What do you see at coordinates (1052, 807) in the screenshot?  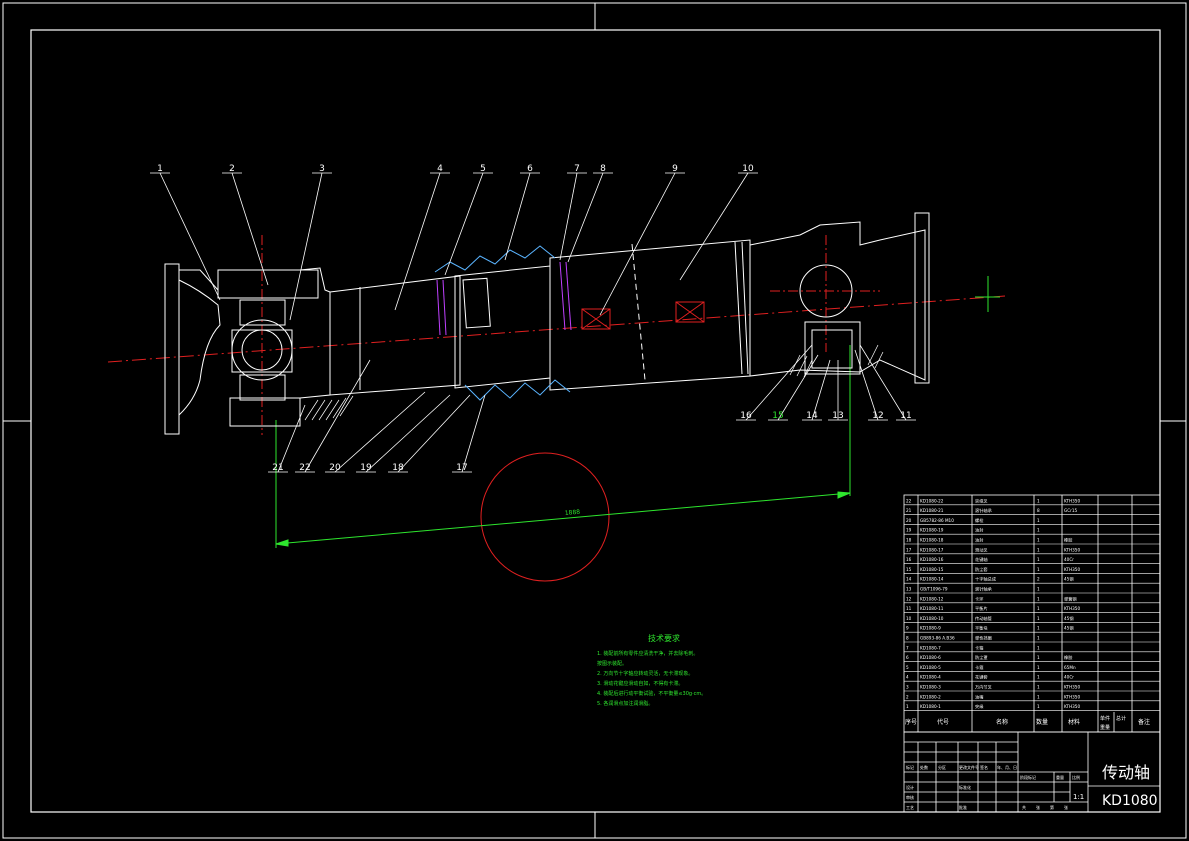 I see `tb-label: 第` at bounding box center [1052, 807].